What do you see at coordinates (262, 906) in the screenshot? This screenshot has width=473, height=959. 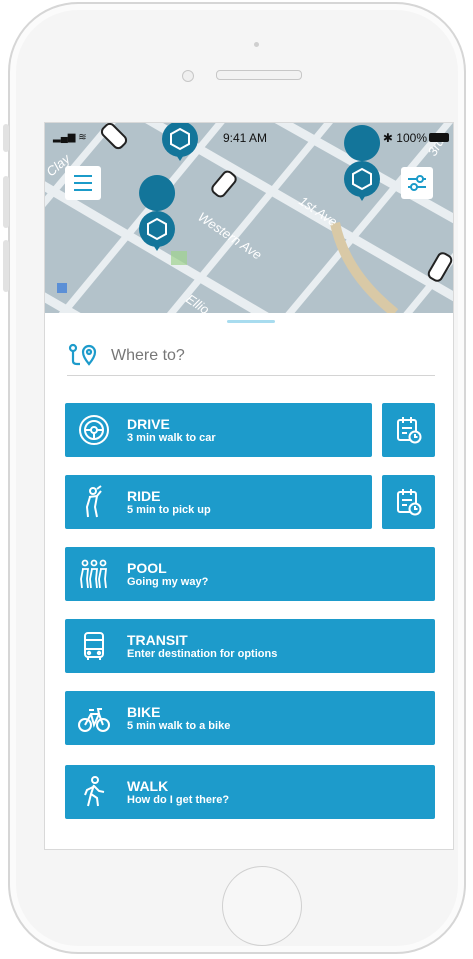 I see `home-button` at bounding box center [262, 906].